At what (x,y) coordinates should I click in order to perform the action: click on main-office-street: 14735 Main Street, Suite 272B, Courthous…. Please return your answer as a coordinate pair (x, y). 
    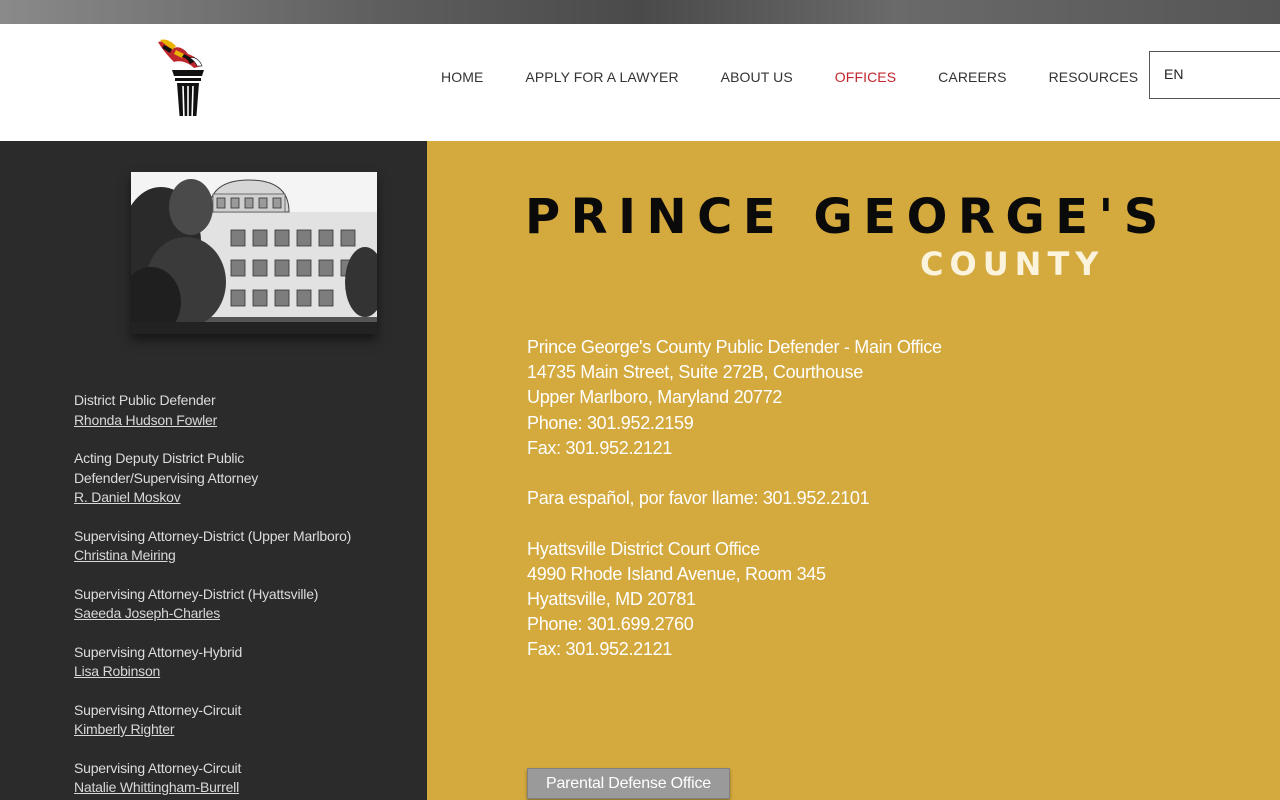
    Looking at the image, I should click on (695, 372).